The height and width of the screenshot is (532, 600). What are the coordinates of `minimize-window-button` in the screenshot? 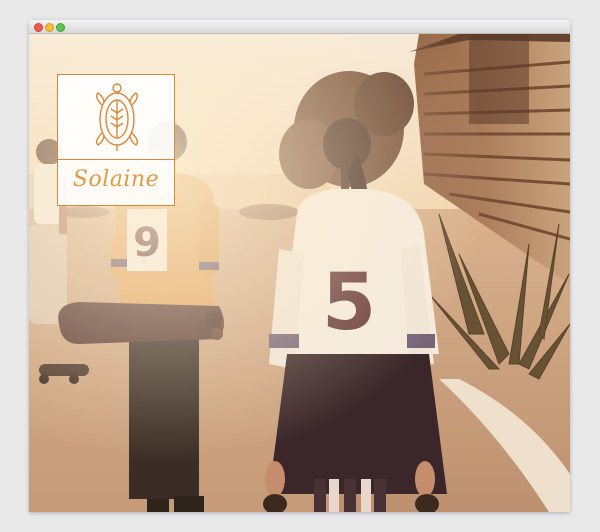 It's located at (49, 27).